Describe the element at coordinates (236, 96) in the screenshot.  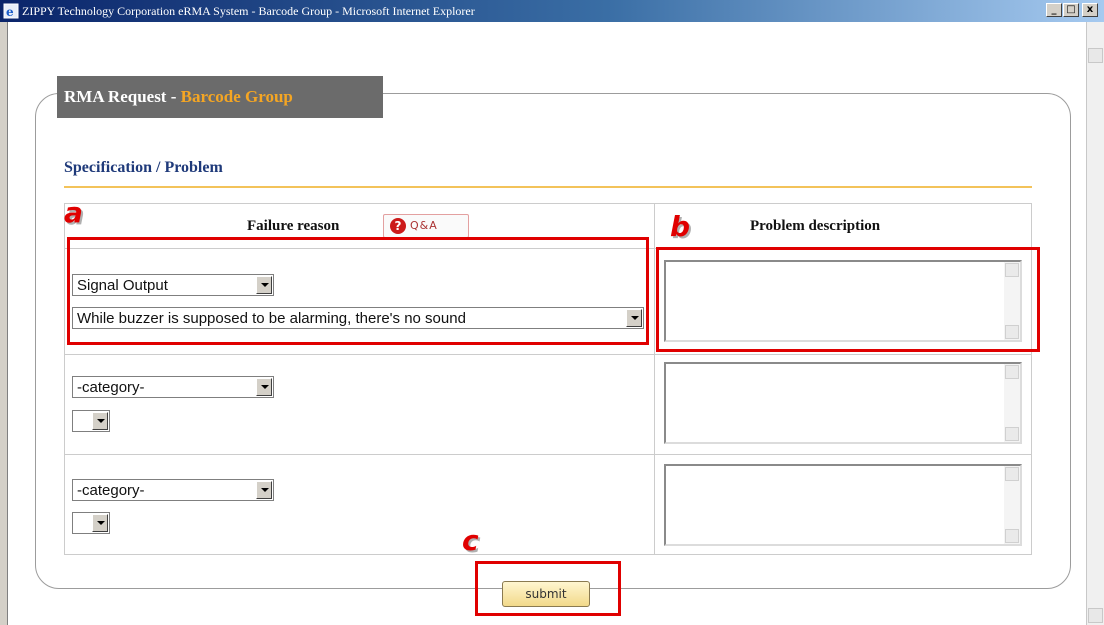
I see `legend-group-name: Barcode Group` at that location.